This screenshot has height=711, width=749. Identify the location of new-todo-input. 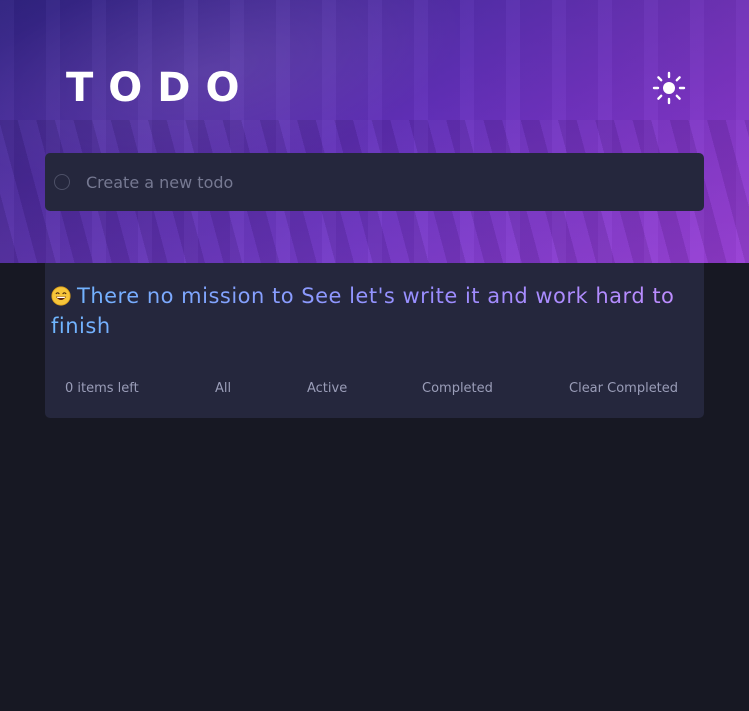
(366, 182).